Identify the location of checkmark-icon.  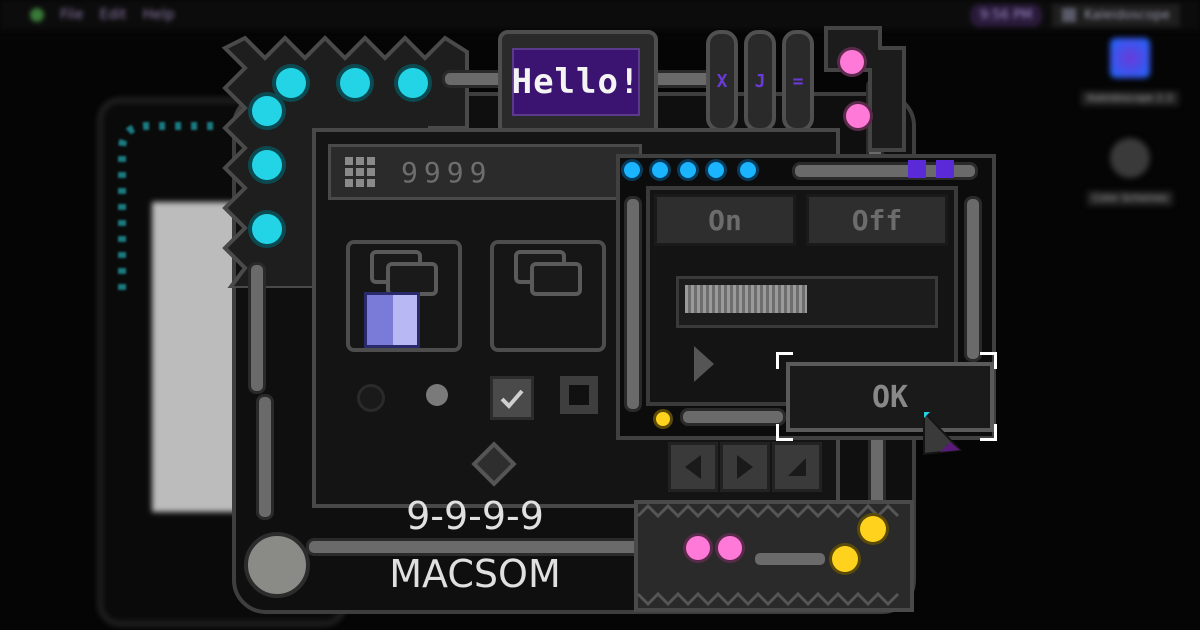
(512, 399).